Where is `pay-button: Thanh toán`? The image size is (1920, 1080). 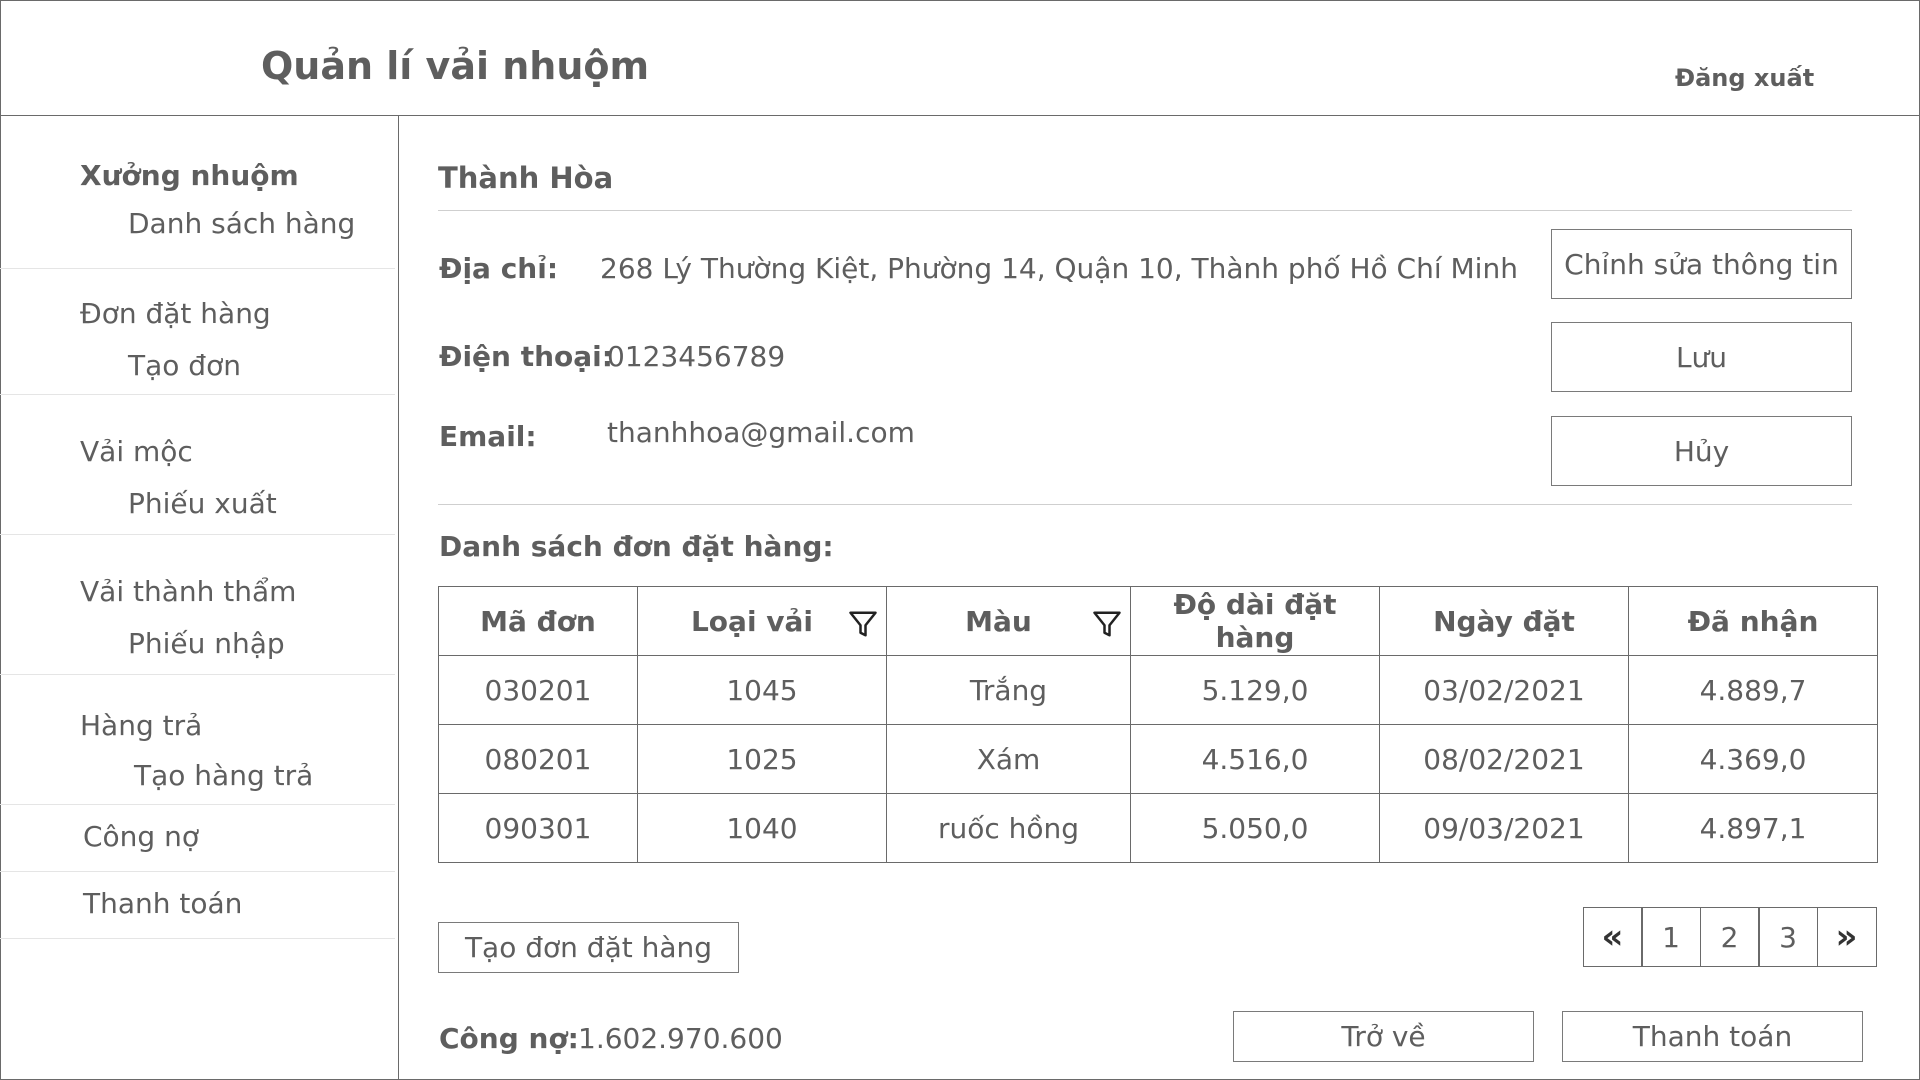 pay-button: Thanh toán is located at coordinates (1712, 1036).